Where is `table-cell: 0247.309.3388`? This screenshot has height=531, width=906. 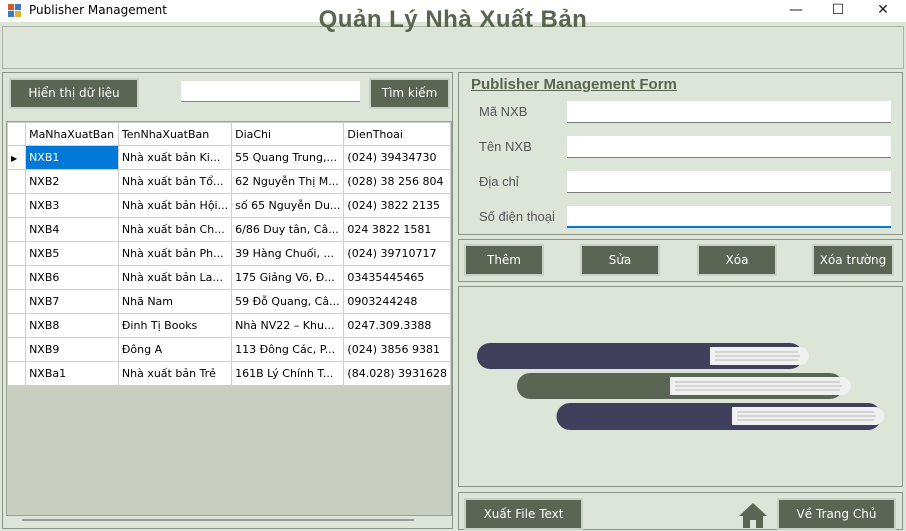 table-cell: 0247.309.3388 is located at coordinates (397, 325).